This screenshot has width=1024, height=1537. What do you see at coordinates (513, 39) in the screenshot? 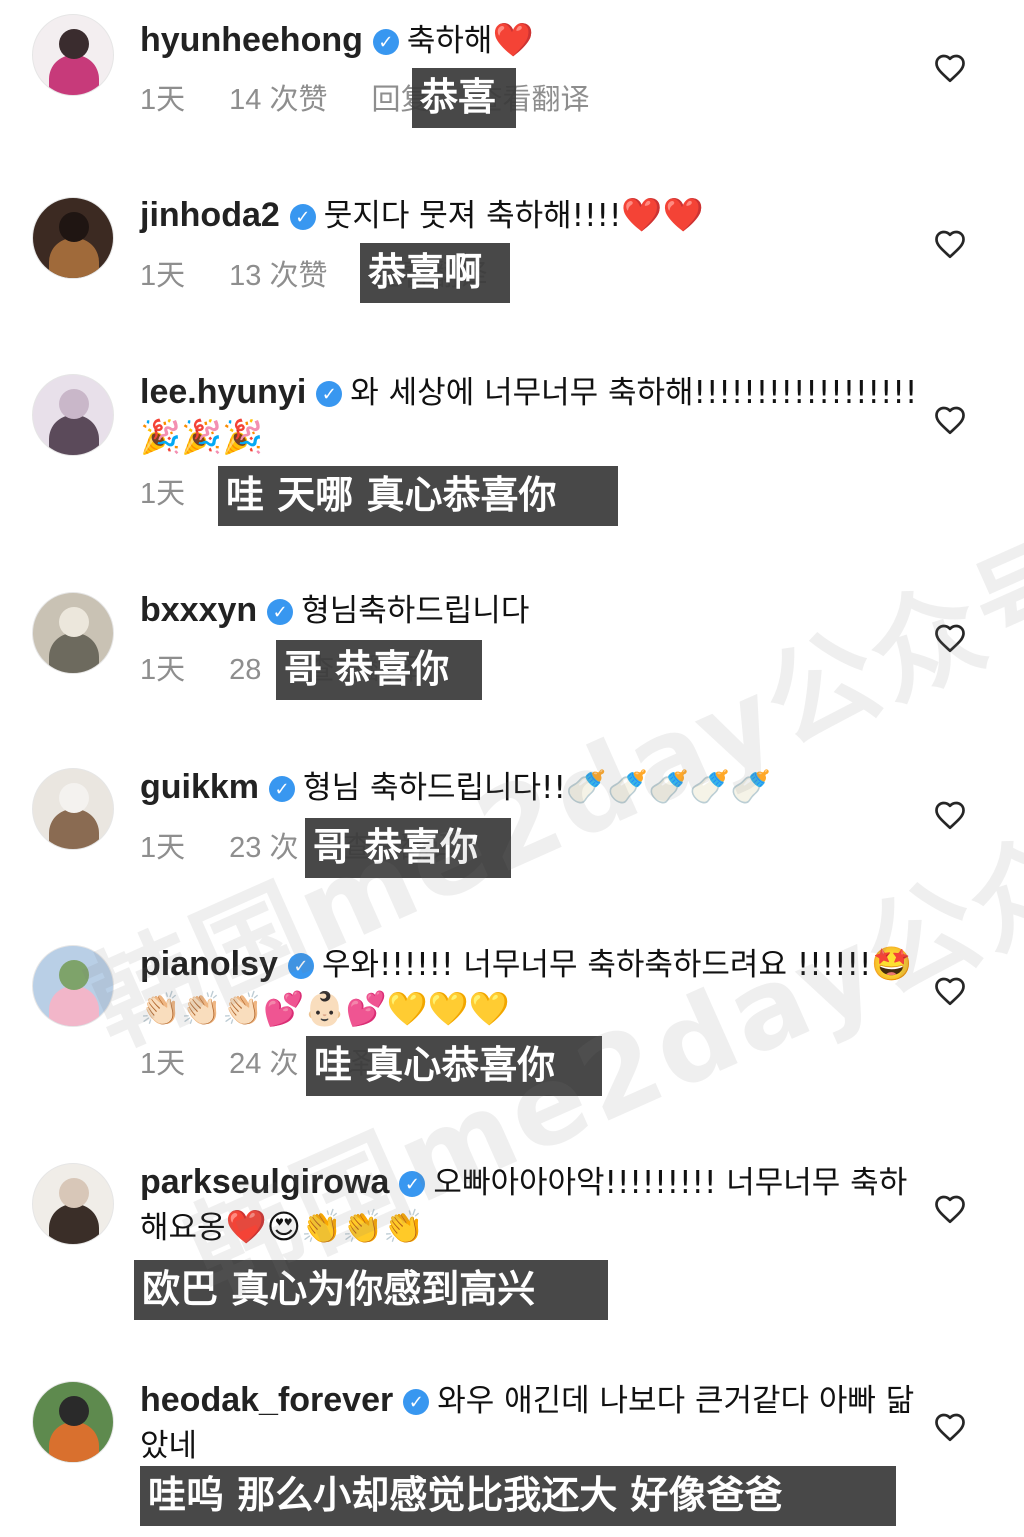
I see `comment-emoji: ❤️` at bounding box center [513, 39].